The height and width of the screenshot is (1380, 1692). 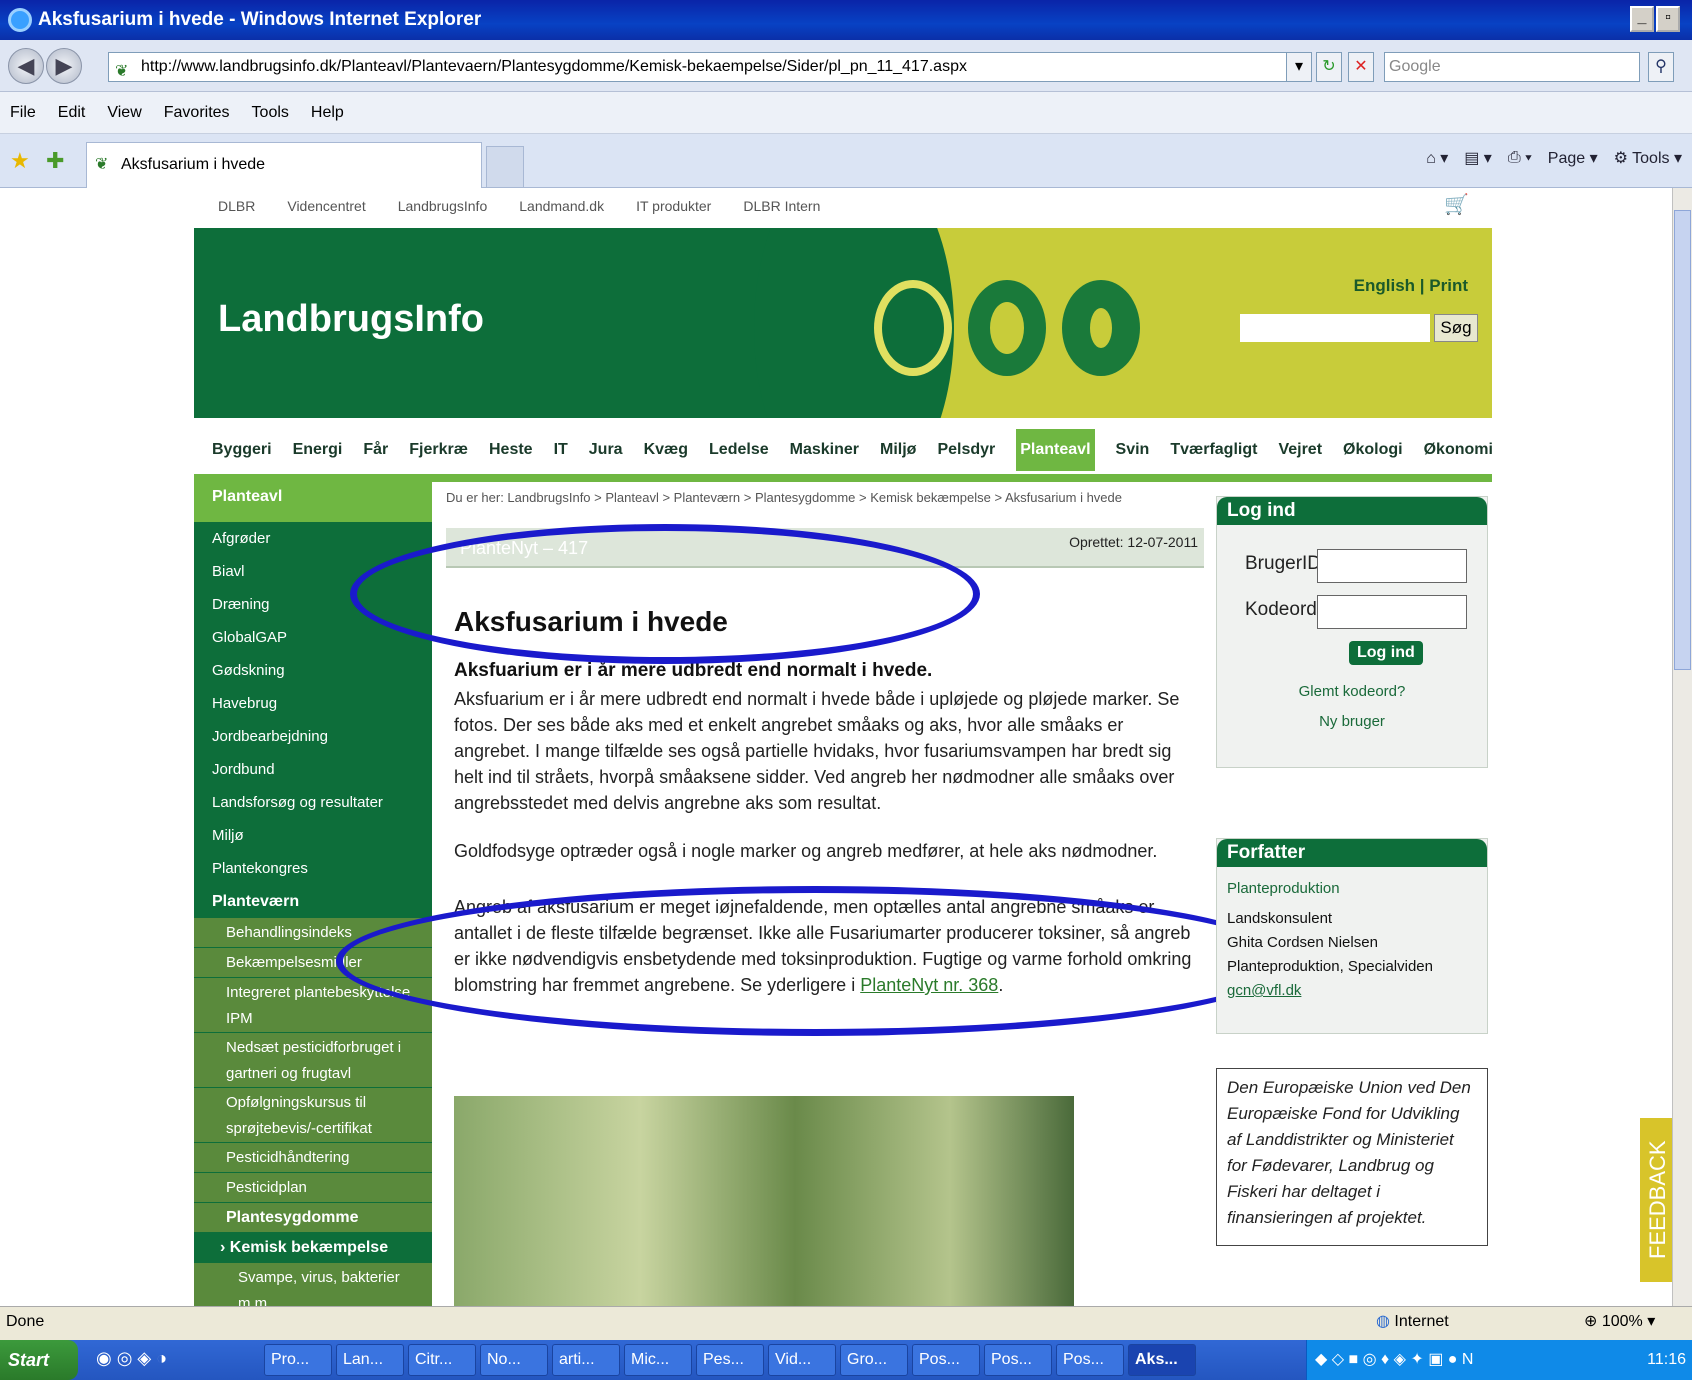 I want to click on menu-help: Help, so click(x=327, y=113).